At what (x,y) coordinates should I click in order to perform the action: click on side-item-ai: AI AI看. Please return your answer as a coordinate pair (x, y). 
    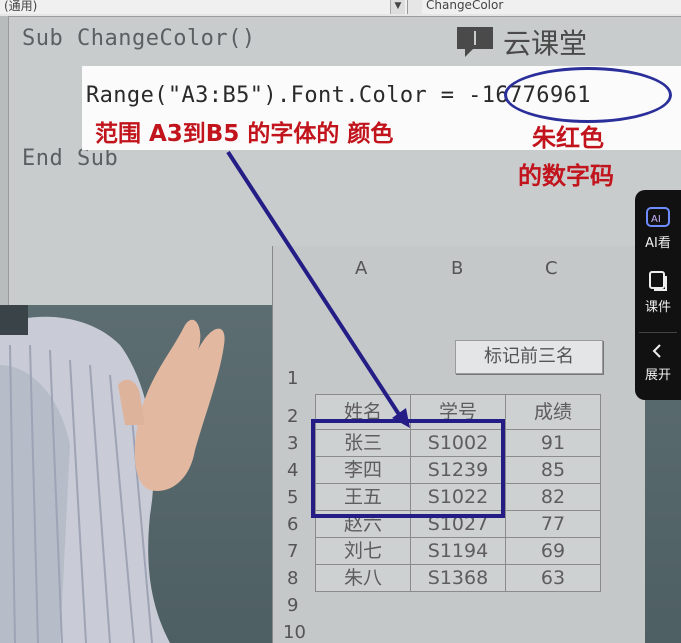
    Looking at the image, I should click on (658, 228).